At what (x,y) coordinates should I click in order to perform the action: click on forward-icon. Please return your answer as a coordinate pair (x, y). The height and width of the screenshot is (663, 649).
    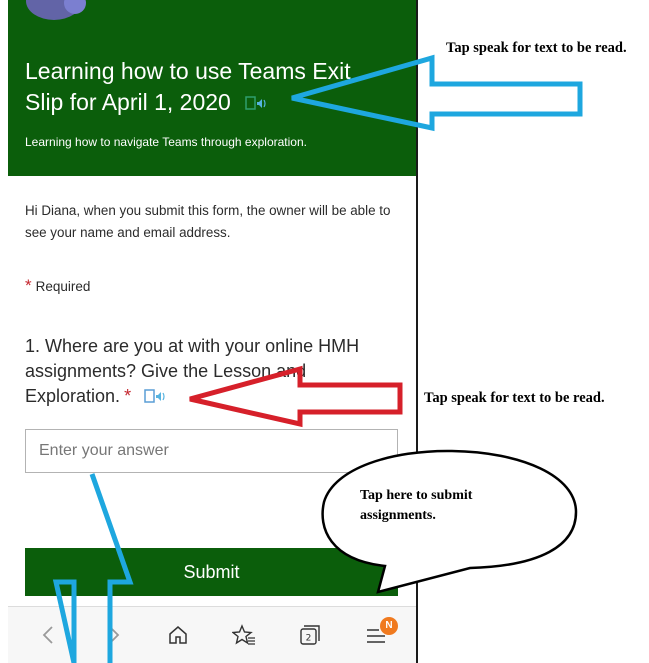
    Looking at the image, I should click on (114, 635).